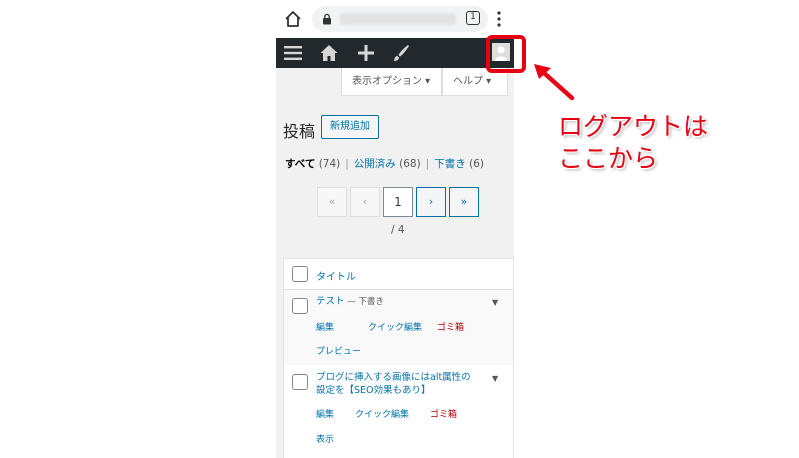  What do you see at coordinates (325, 438) in the screenshot?
I see `view-link: 表示` at bounding box center [325, 438].